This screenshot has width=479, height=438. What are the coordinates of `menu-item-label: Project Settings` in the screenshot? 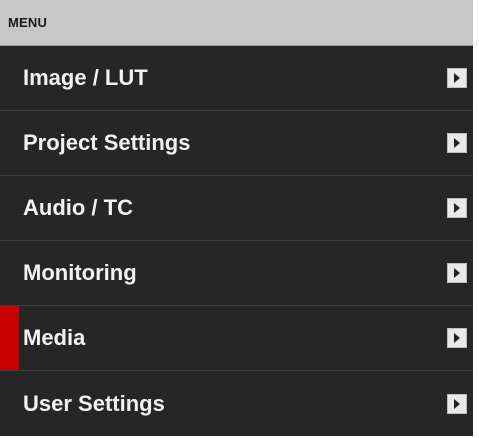 It's located at (107, 142).